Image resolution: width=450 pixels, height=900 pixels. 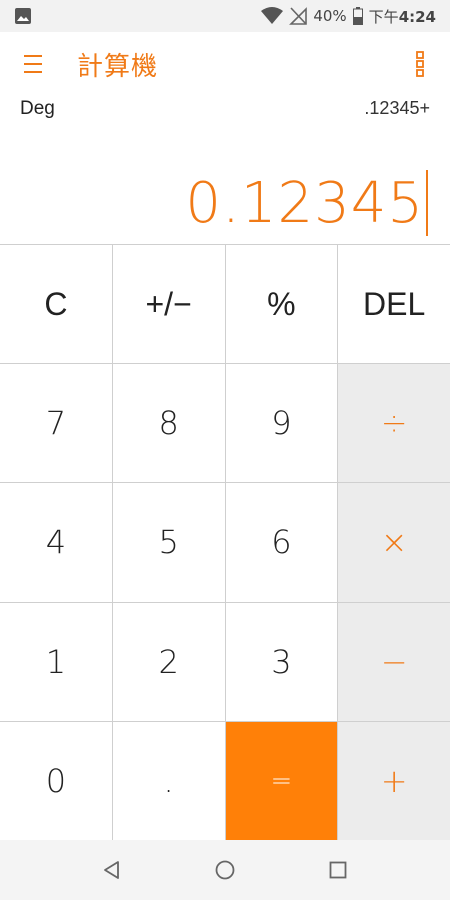 What do you see at coordinates (394, 780) in the screenshot?
I see `add-button: +` at bounding box center [394, 780].